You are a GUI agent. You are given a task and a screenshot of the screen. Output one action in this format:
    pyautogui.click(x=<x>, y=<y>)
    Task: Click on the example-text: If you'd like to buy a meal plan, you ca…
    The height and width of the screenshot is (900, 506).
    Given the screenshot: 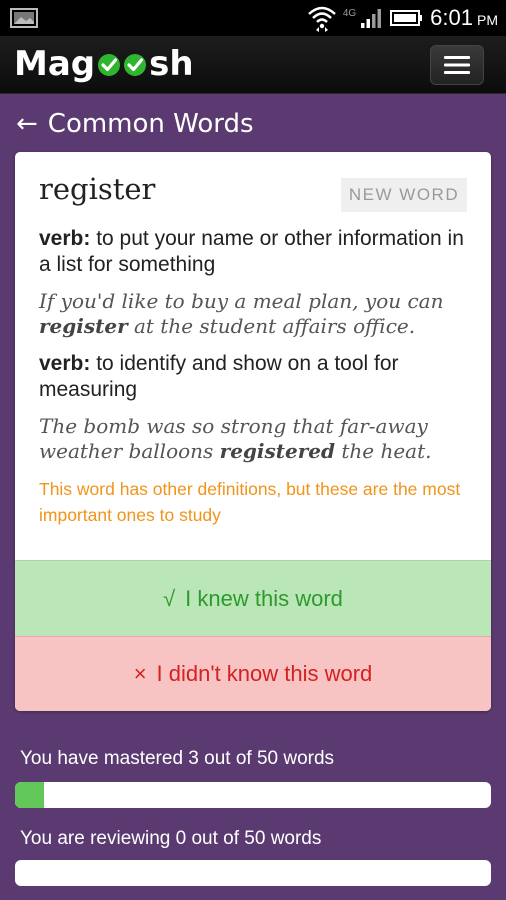 What is the action you would take?
    pyautogui.click(x=241, y=301)
    